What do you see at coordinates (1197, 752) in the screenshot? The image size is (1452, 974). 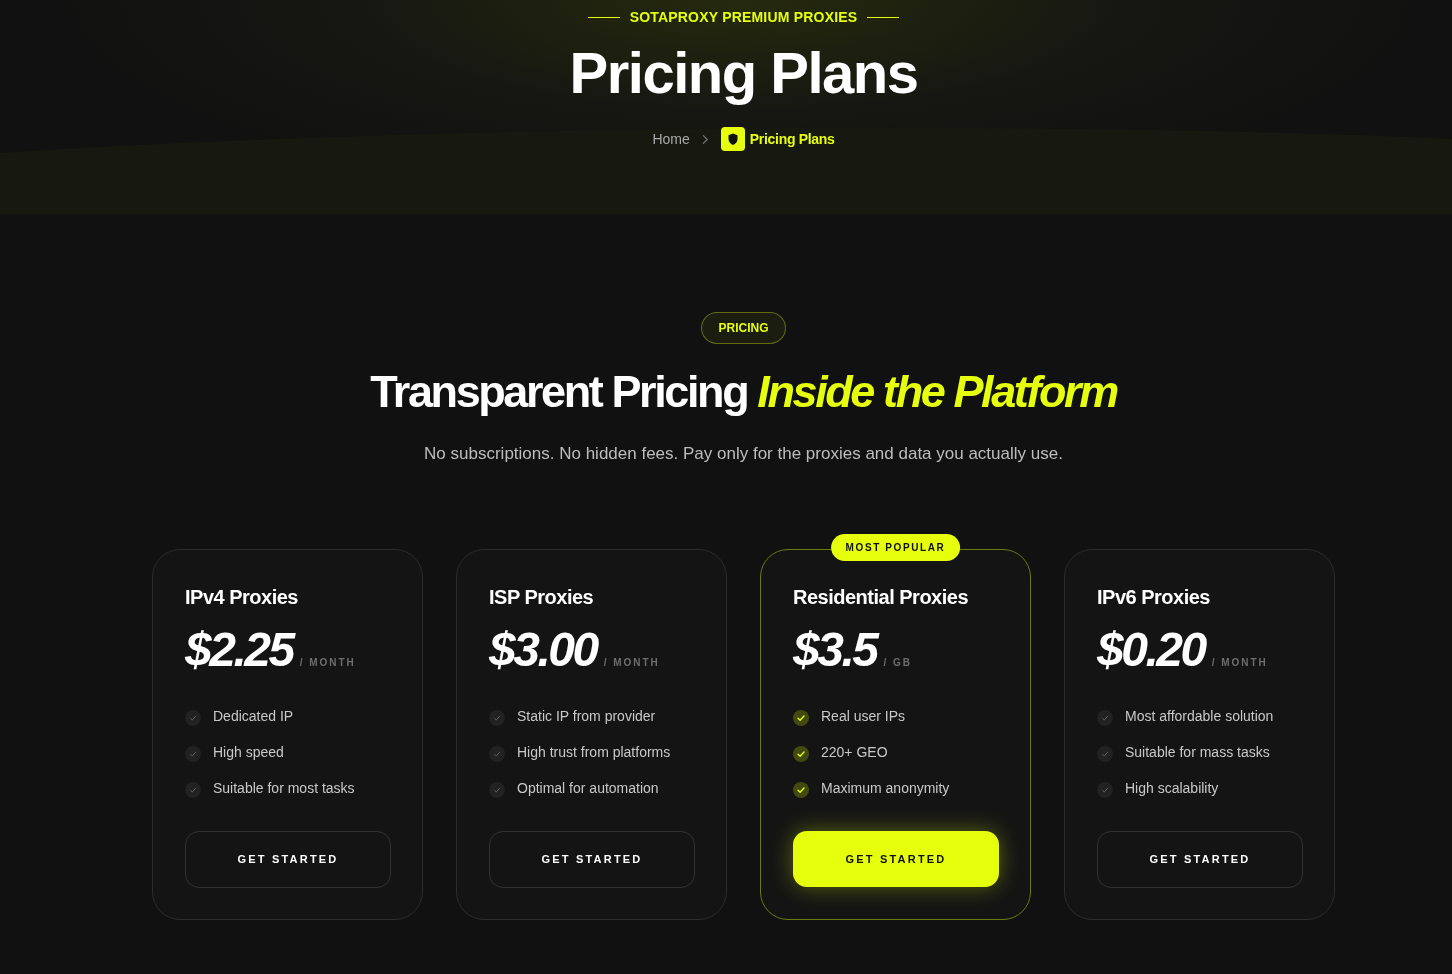 I see `feature-text: Suitable for mass tasks` at bounding box center [1197, 752].